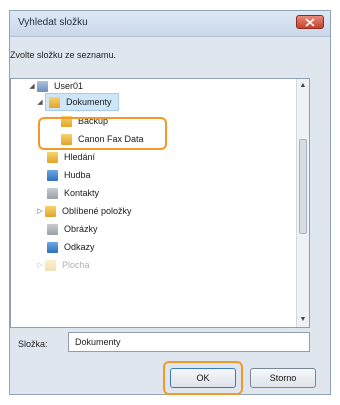 Image resolution: width=340 pixels, height=405 pixels. I want to click on scroll-down-icon: ▼, so click(303, 320).